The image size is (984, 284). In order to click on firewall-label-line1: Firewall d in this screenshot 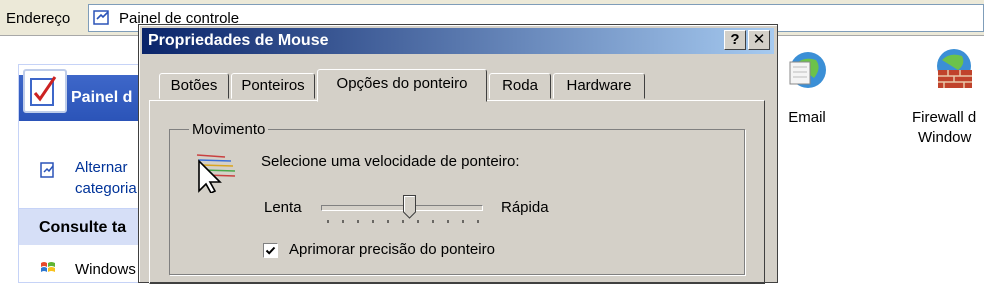, I will do `click(944, 117)`.